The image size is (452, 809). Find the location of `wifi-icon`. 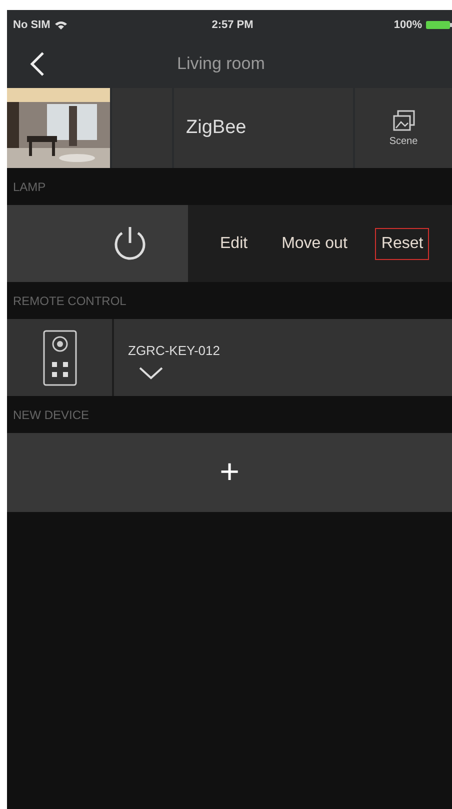

wifi-icon is located at coordinates (61, 25).